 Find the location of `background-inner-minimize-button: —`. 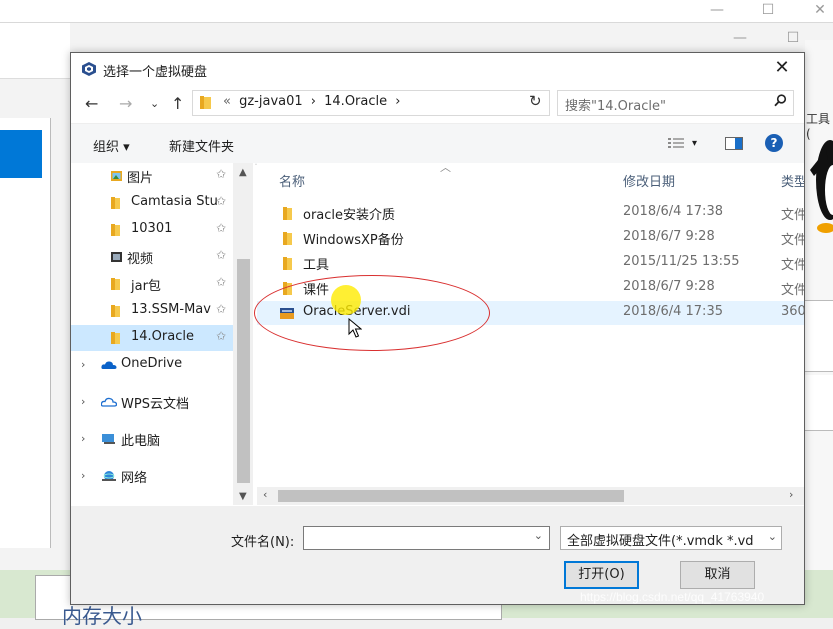

background-inner-minimize-button: — is located at coordinates (740, 39).